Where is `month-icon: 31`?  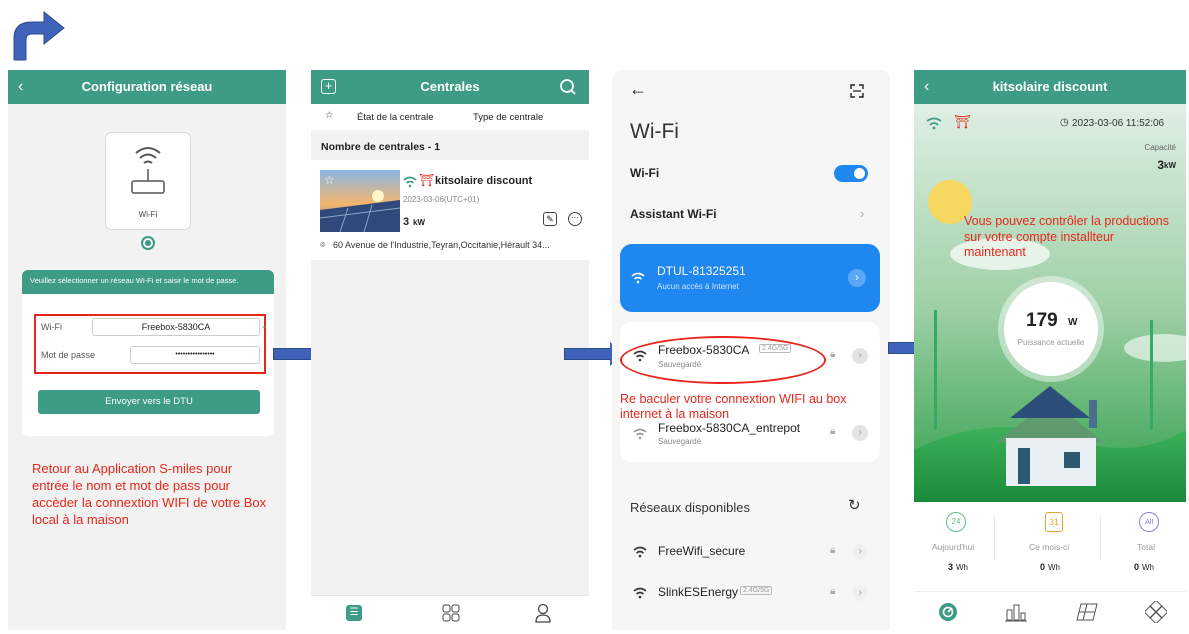
month-icon: 31 is located at coordinates (1054, 522).